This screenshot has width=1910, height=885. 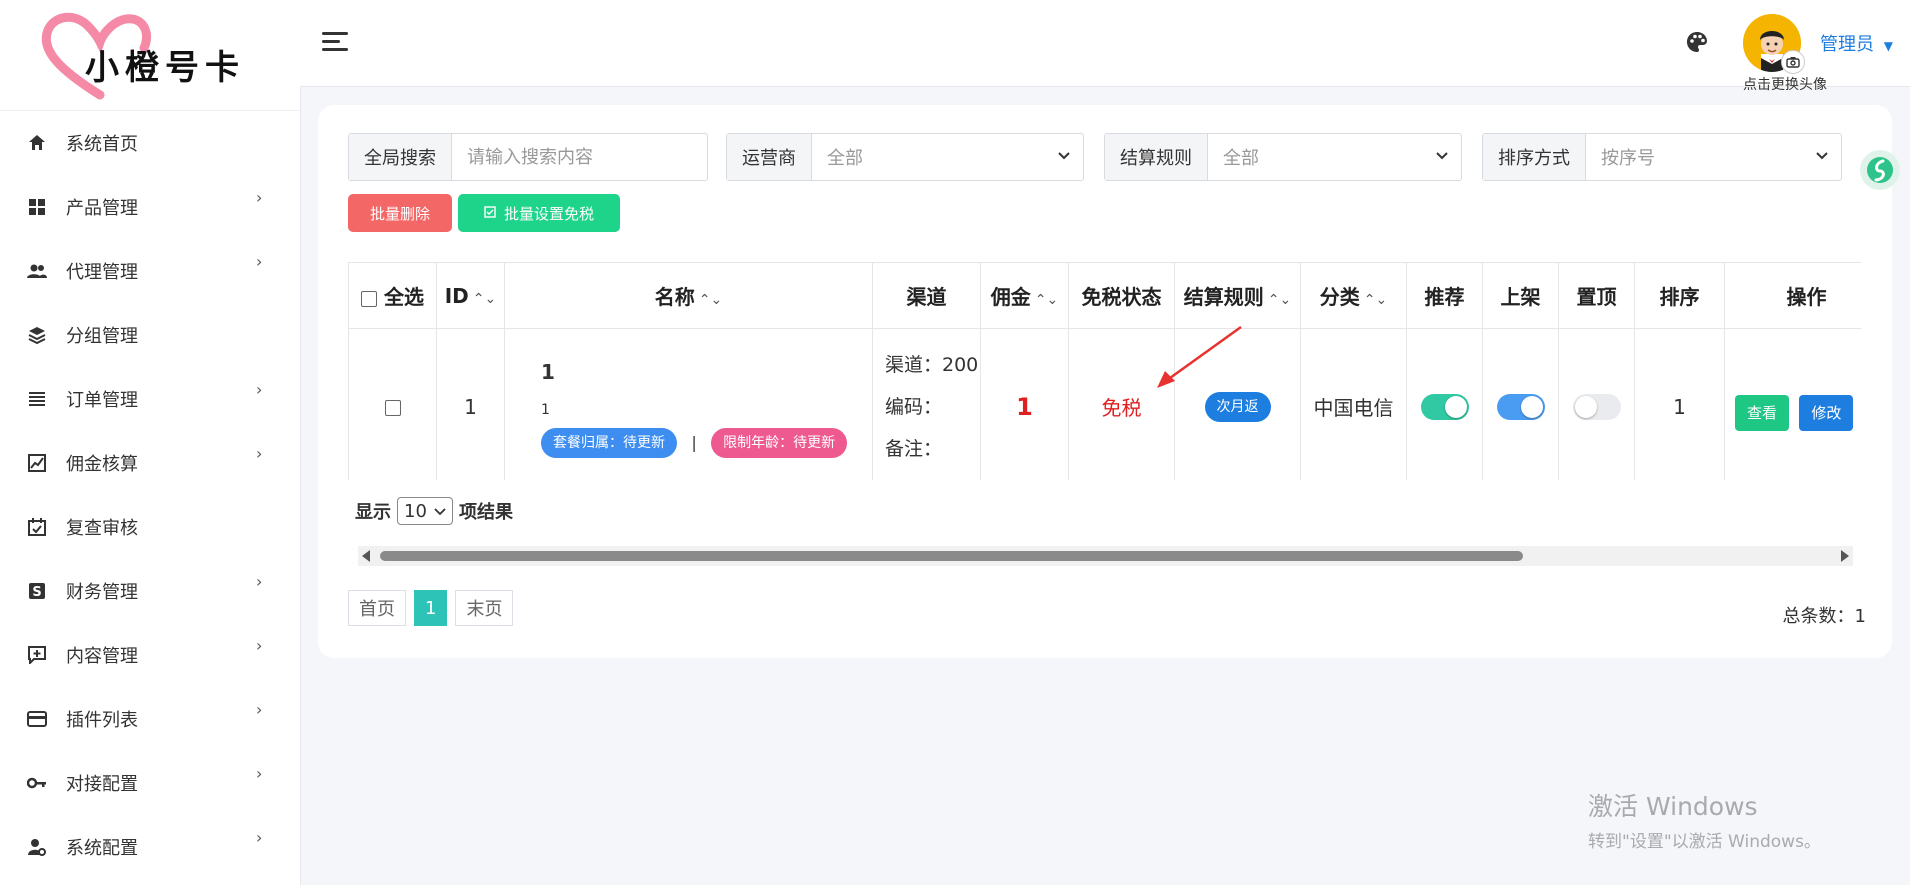 What do you see at coordinates (425, 511) in the screenshot?
I see `page-size-select: 10` at bounding box center [425, 511].